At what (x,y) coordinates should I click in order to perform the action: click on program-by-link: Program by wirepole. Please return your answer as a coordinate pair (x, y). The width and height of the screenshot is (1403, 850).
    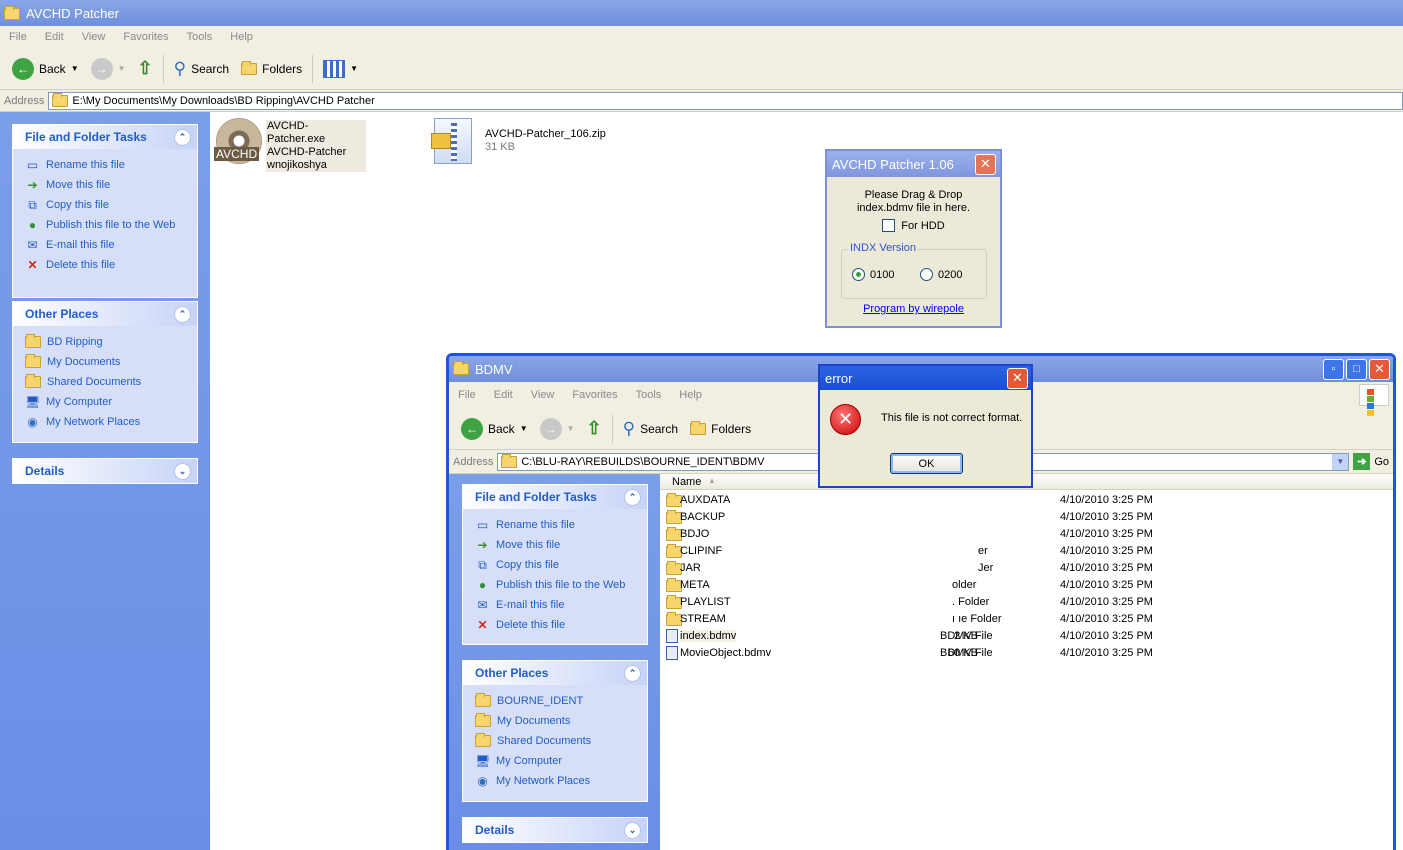
    Looking at the image, I should click on (913, 309).